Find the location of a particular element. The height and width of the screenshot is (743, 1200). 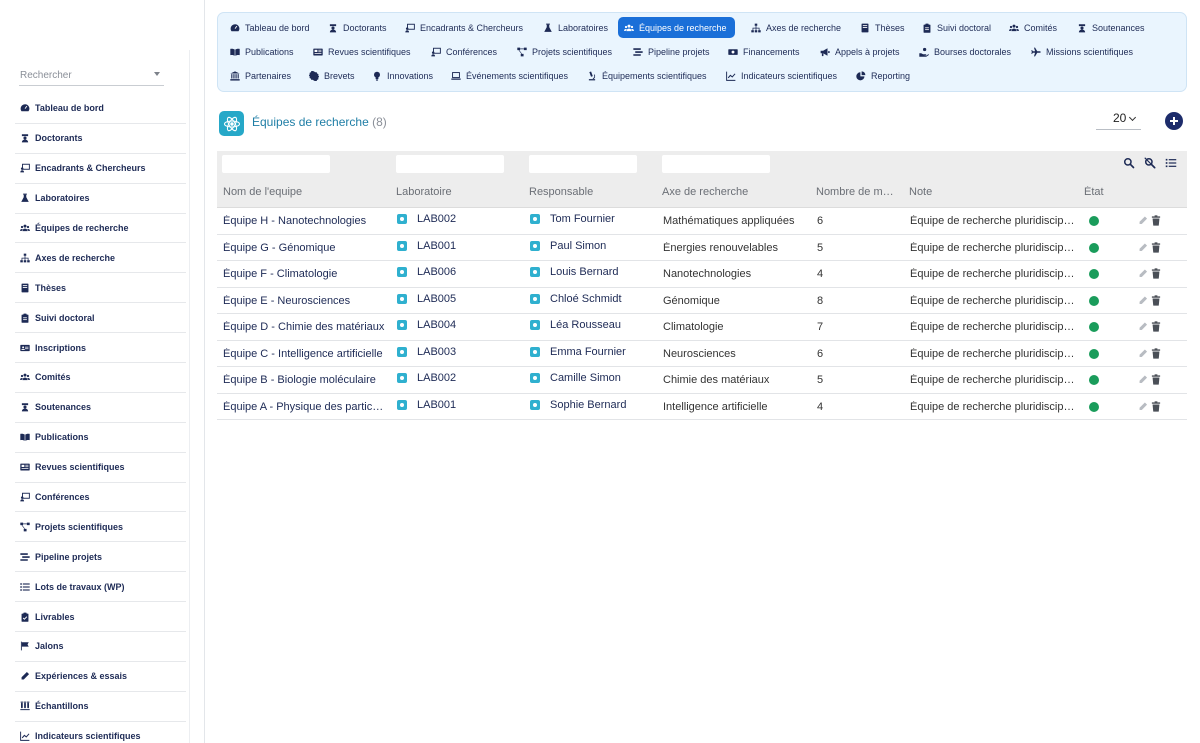

nav-tab-axes-de-recherche: Axes de recherche is located at coordinates (797, 27).